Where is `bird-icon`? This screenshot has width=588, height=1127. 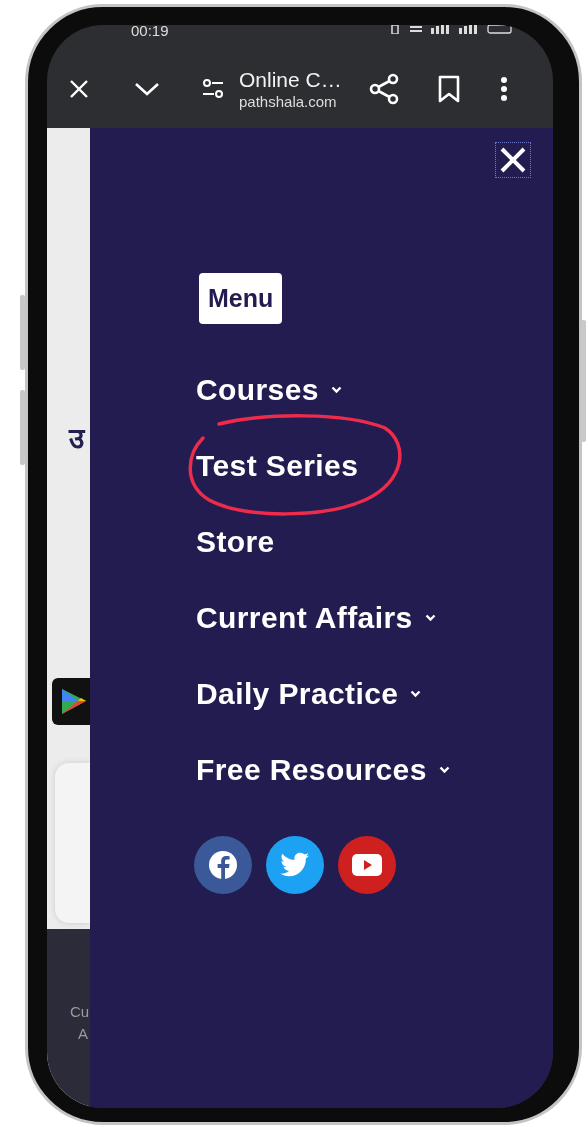 bird-icon is located at coordinates (295, 865).